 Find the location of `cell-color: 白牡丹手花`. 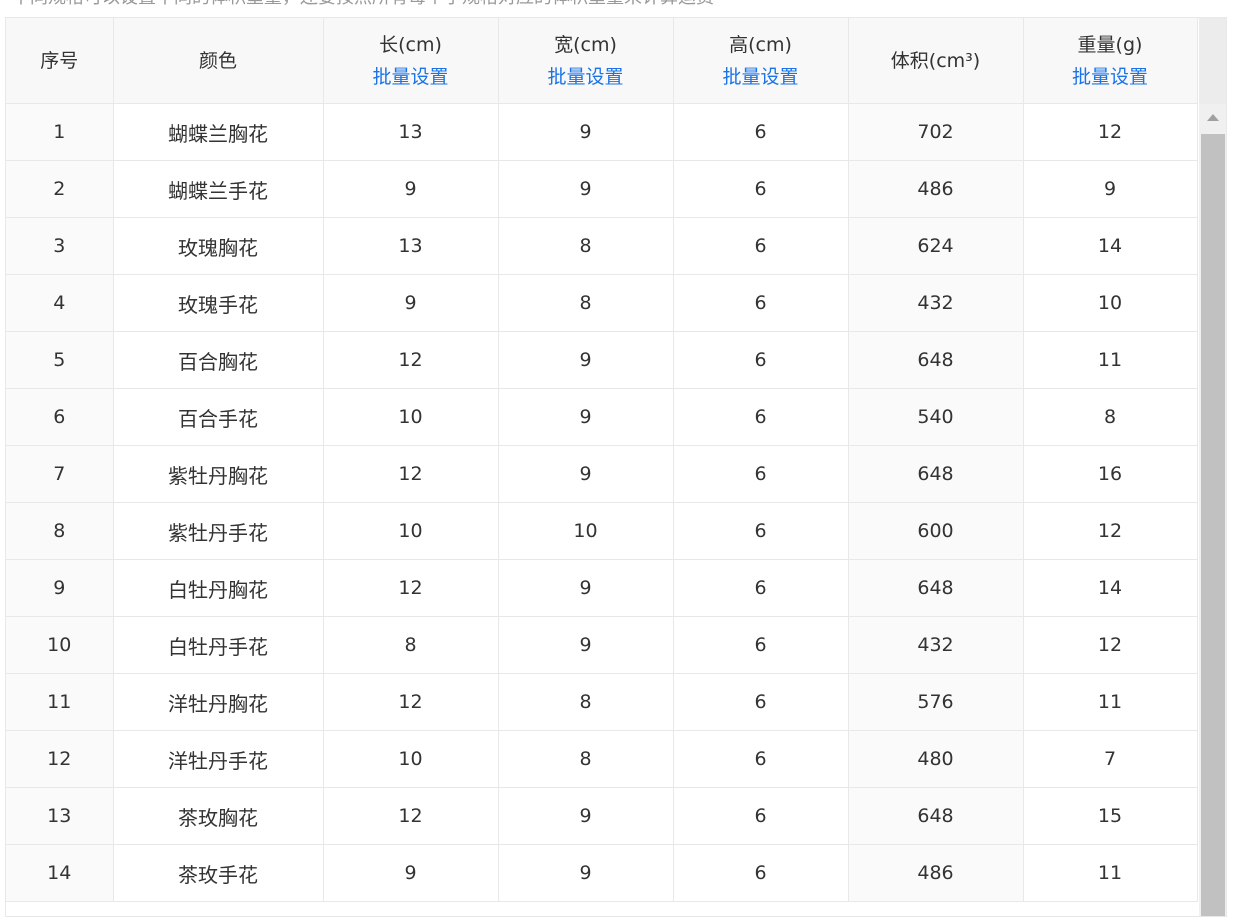

cell-color: 白牡丹手花 is located at coordinates (218, 645).